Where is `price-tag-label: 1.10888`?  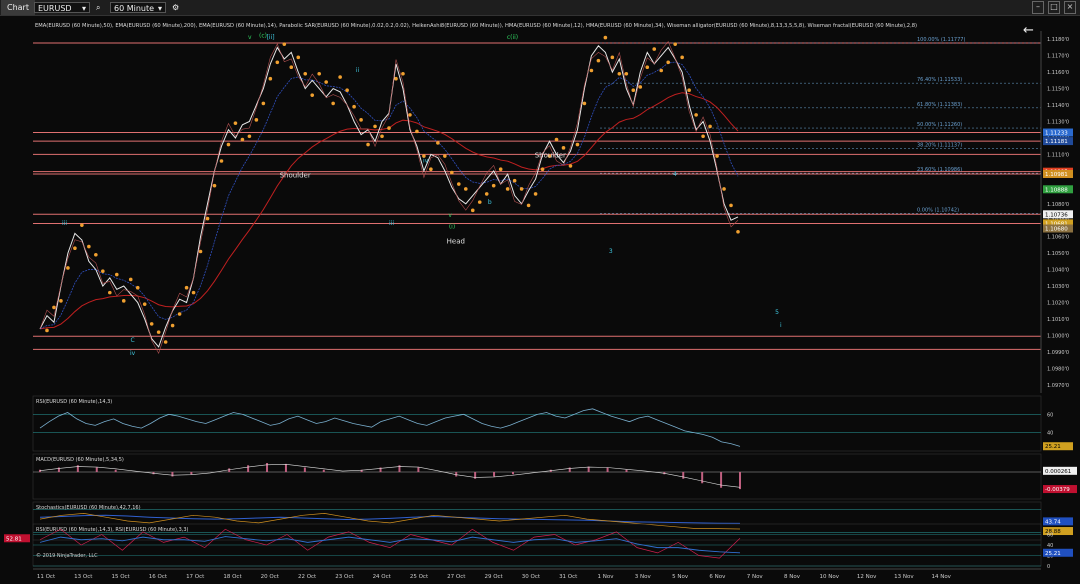 price-tag-label: 1.10888 is located at coordinates (1056, 190).